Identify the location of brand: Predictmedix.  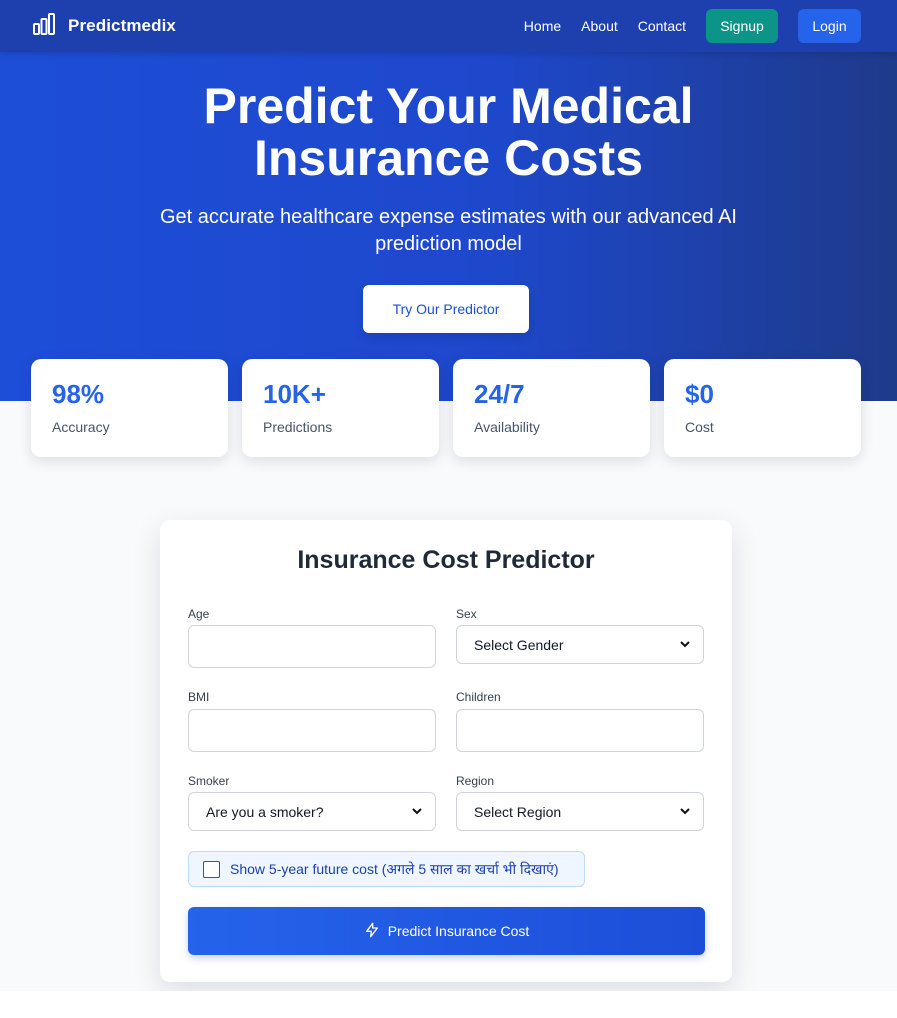
(104, 26).